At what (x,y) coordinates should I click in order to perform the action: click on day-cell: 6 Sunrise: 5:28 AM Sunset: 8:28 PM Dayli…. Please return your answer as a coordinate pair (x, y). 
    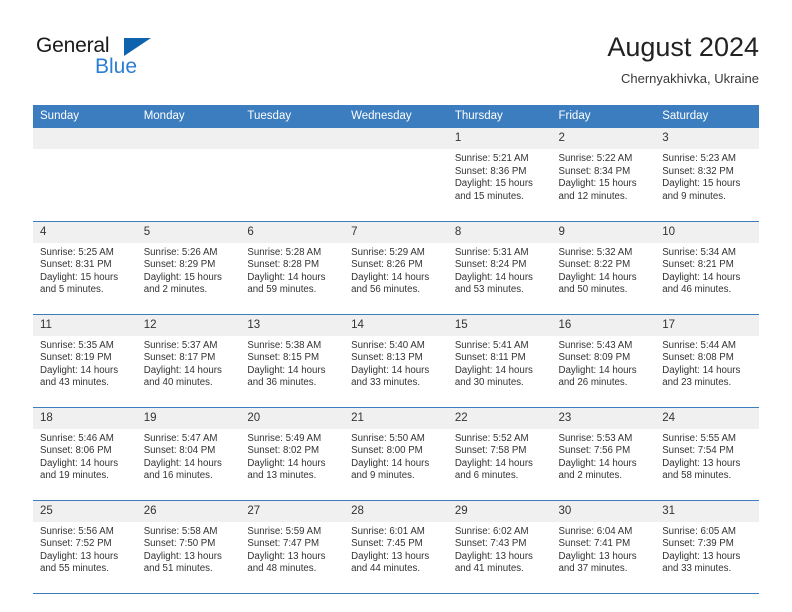
    Looking at the image, I should click on (292, 268).